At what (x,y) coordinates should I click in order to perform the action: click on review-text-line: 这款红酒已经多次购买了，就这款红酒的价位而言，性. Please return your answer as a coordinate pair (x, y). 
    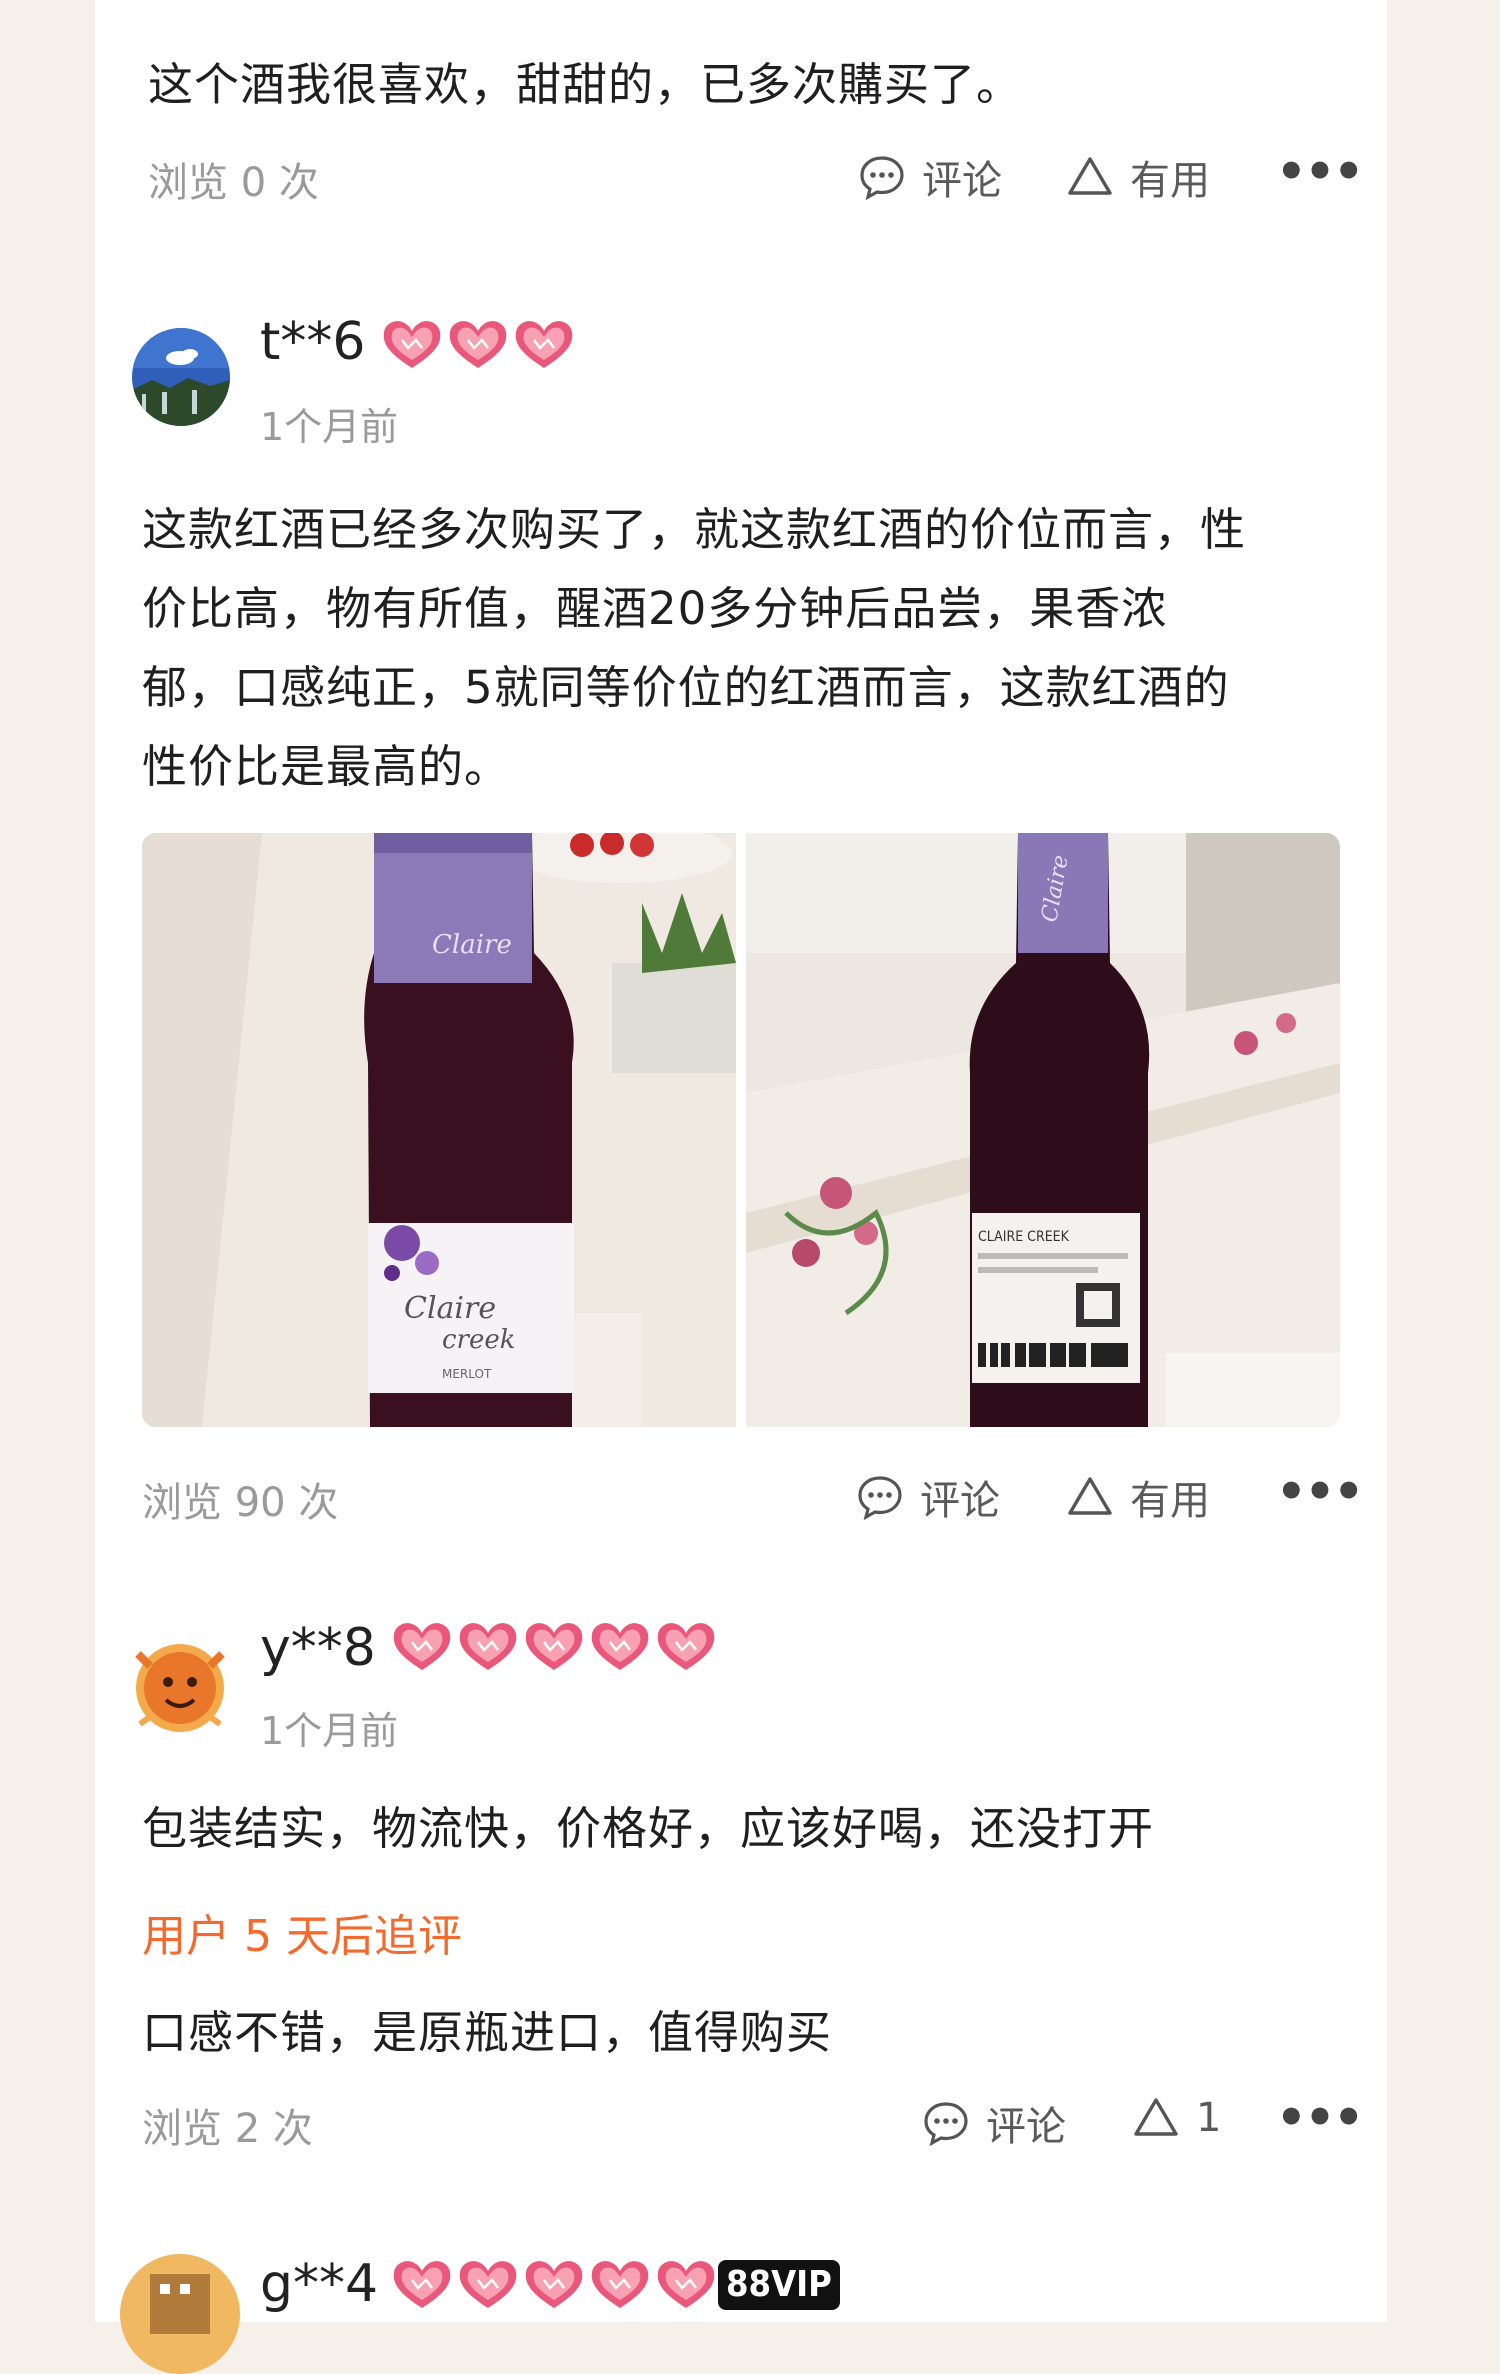
    Looking at the image, I should click on (694, 529).